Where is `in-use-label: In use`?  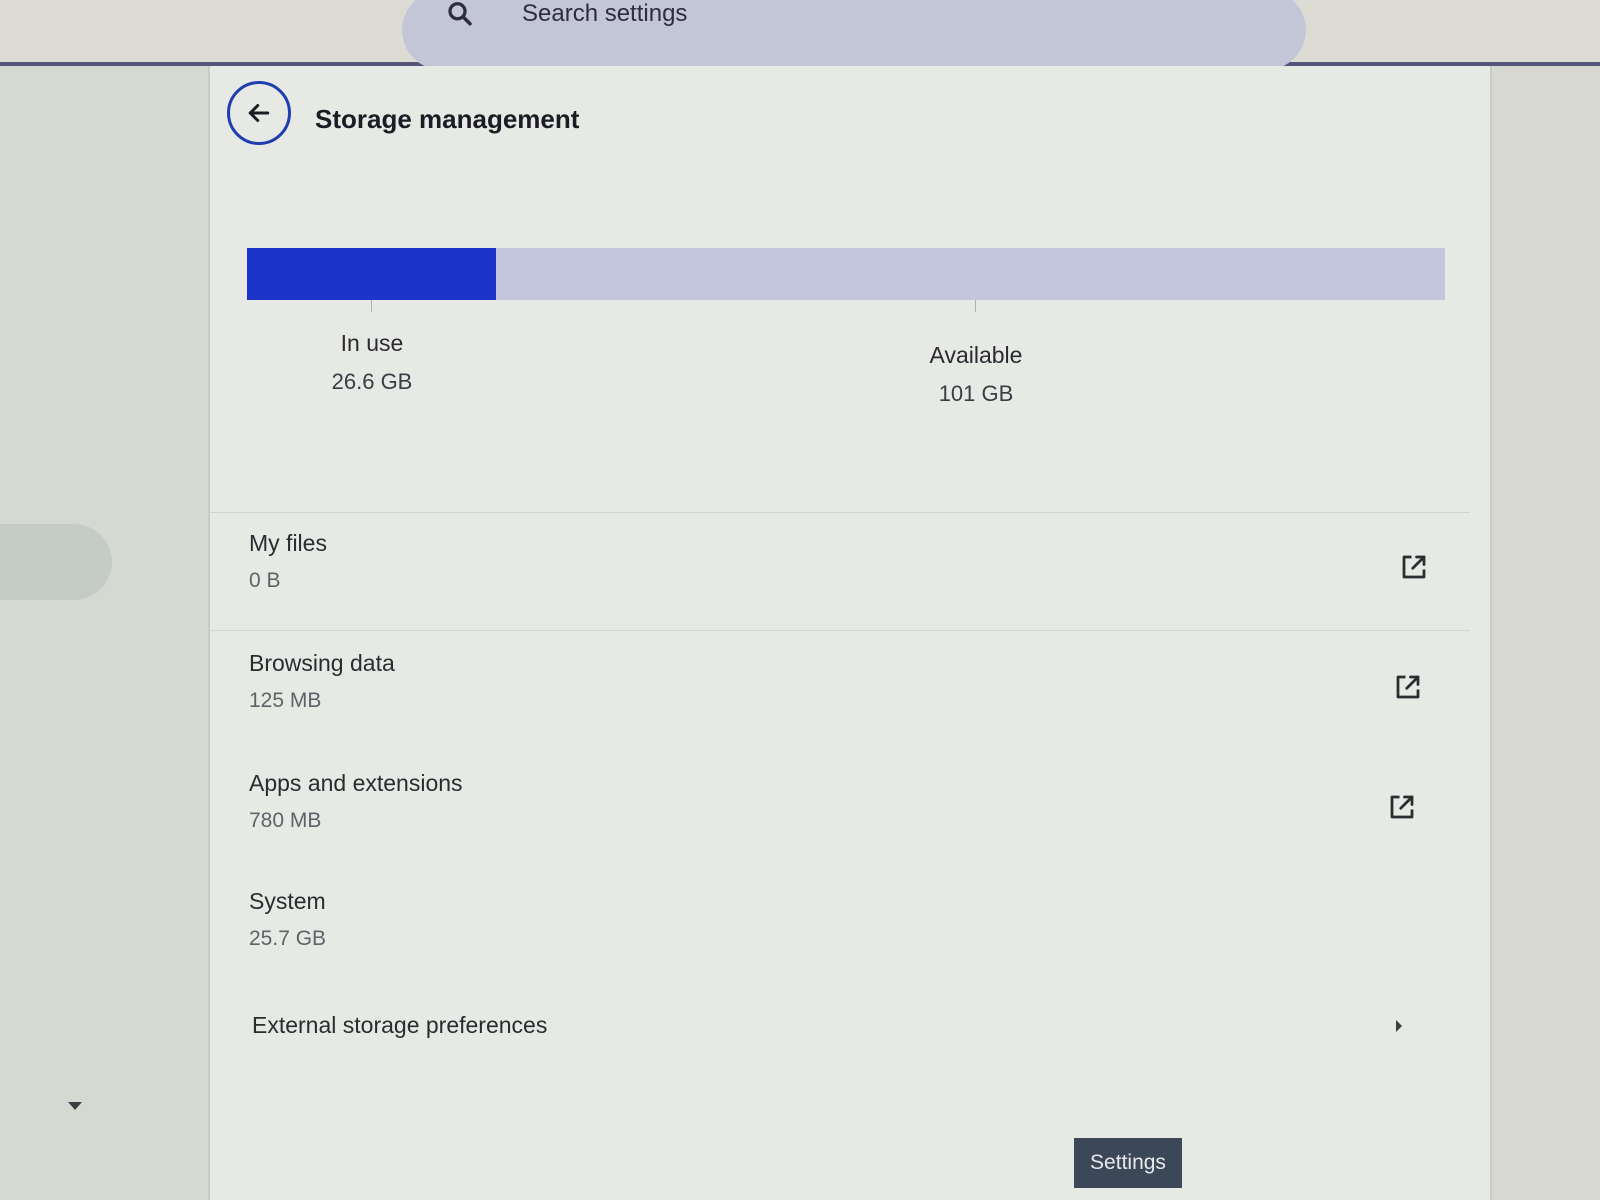 in-use-label: In use is located at coordinates (372, 343).